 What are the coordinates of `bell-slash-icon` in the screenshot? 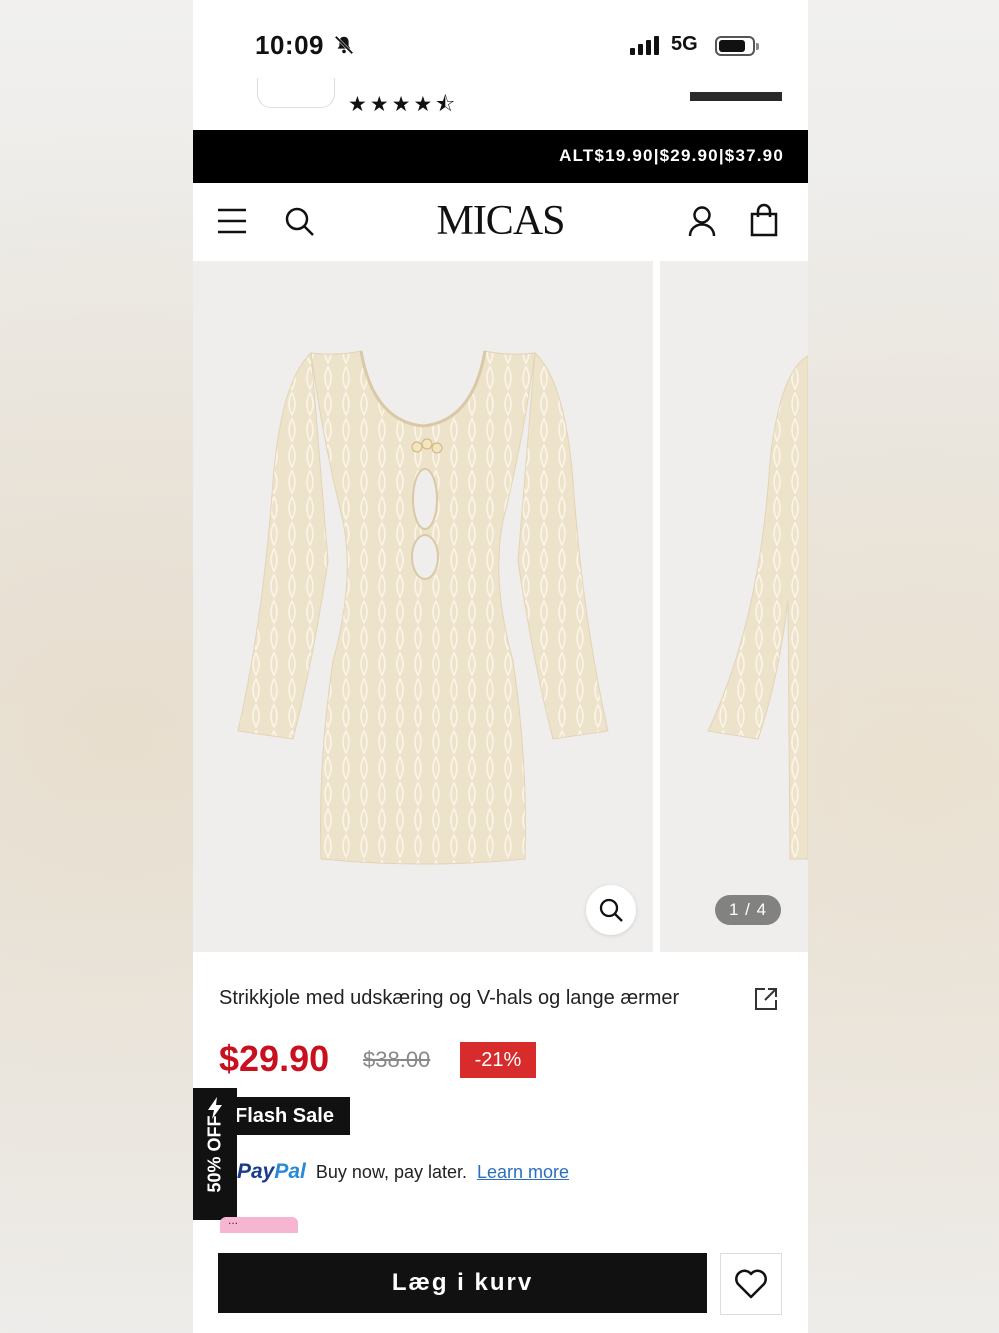 It's located at (344, 45).